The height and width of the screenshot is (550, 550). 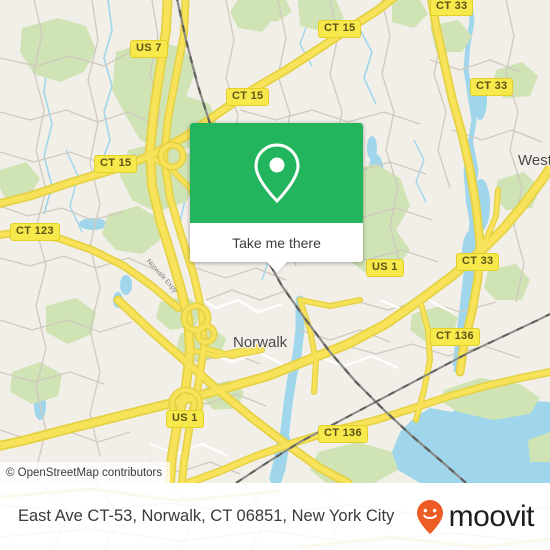 What do you see at coordinates (276, 267) in the screenshot?
I see `card-tail` at bounding box center [276, 267].